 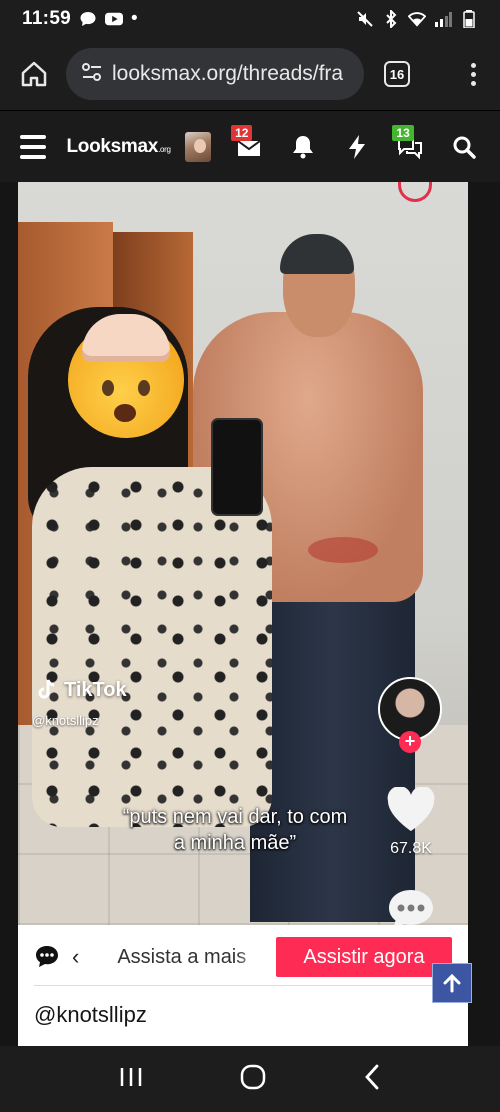 I want to click on hamburger-icon, so click(x=33, y=146).